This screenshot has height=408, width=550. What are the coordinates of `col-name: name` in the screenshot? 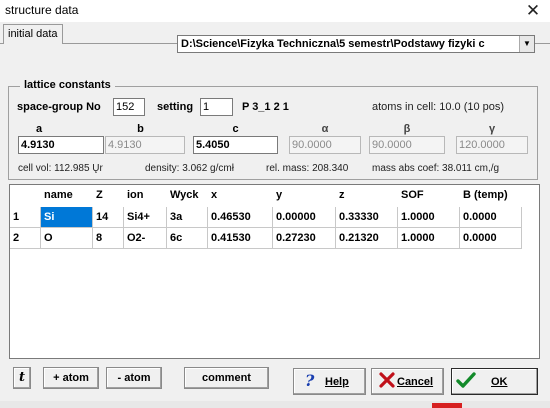 It's located at (58, 195).